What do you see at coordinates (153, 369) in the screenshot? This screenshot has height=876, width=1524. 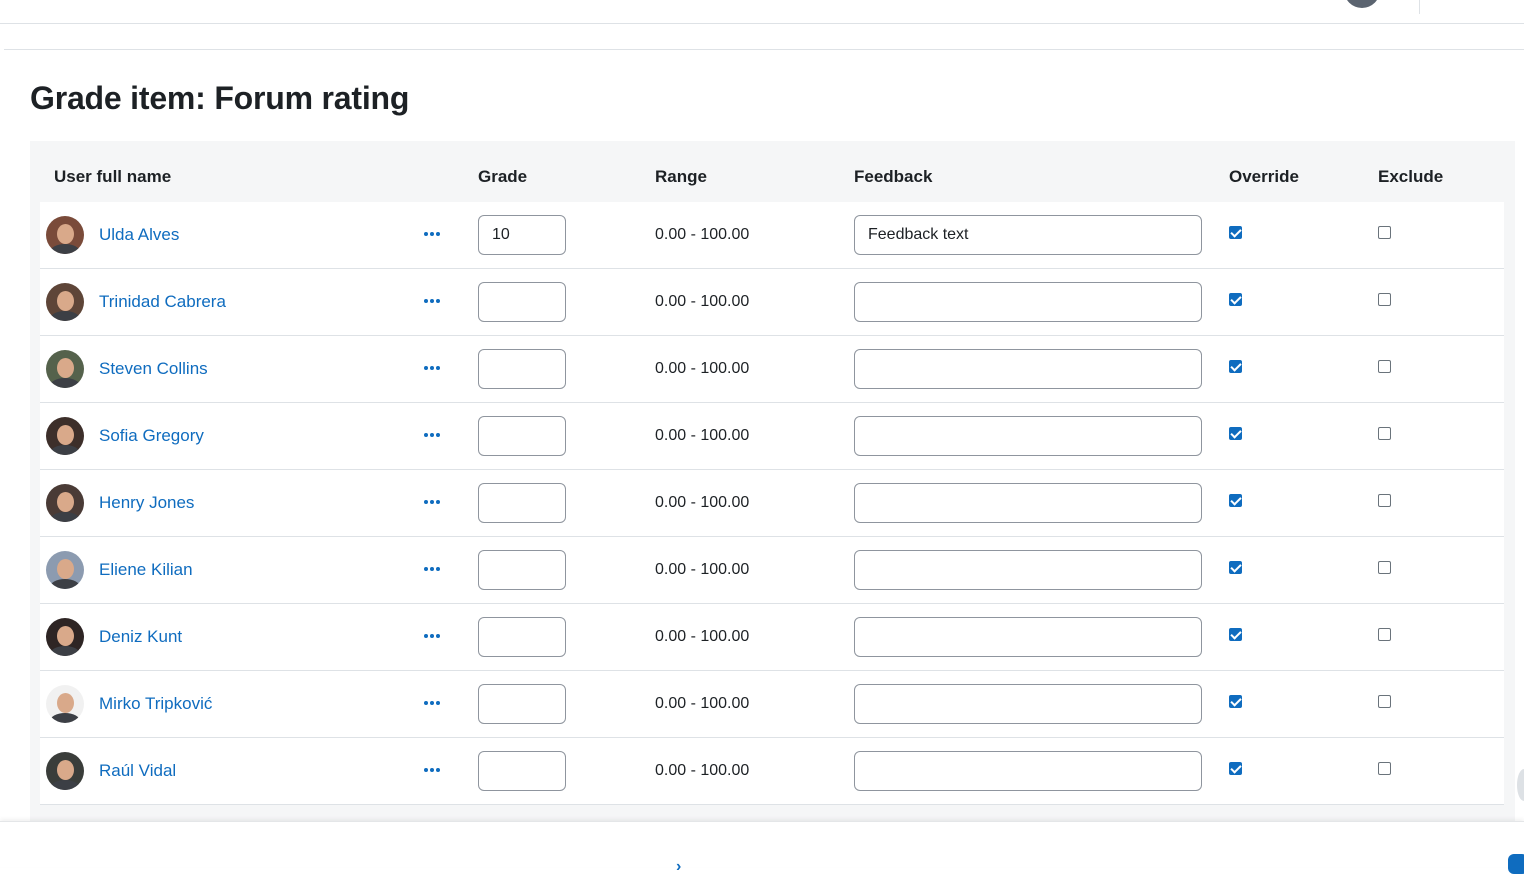 I see `user-name-link: Steven Collins` at bounding box center [153, 369].